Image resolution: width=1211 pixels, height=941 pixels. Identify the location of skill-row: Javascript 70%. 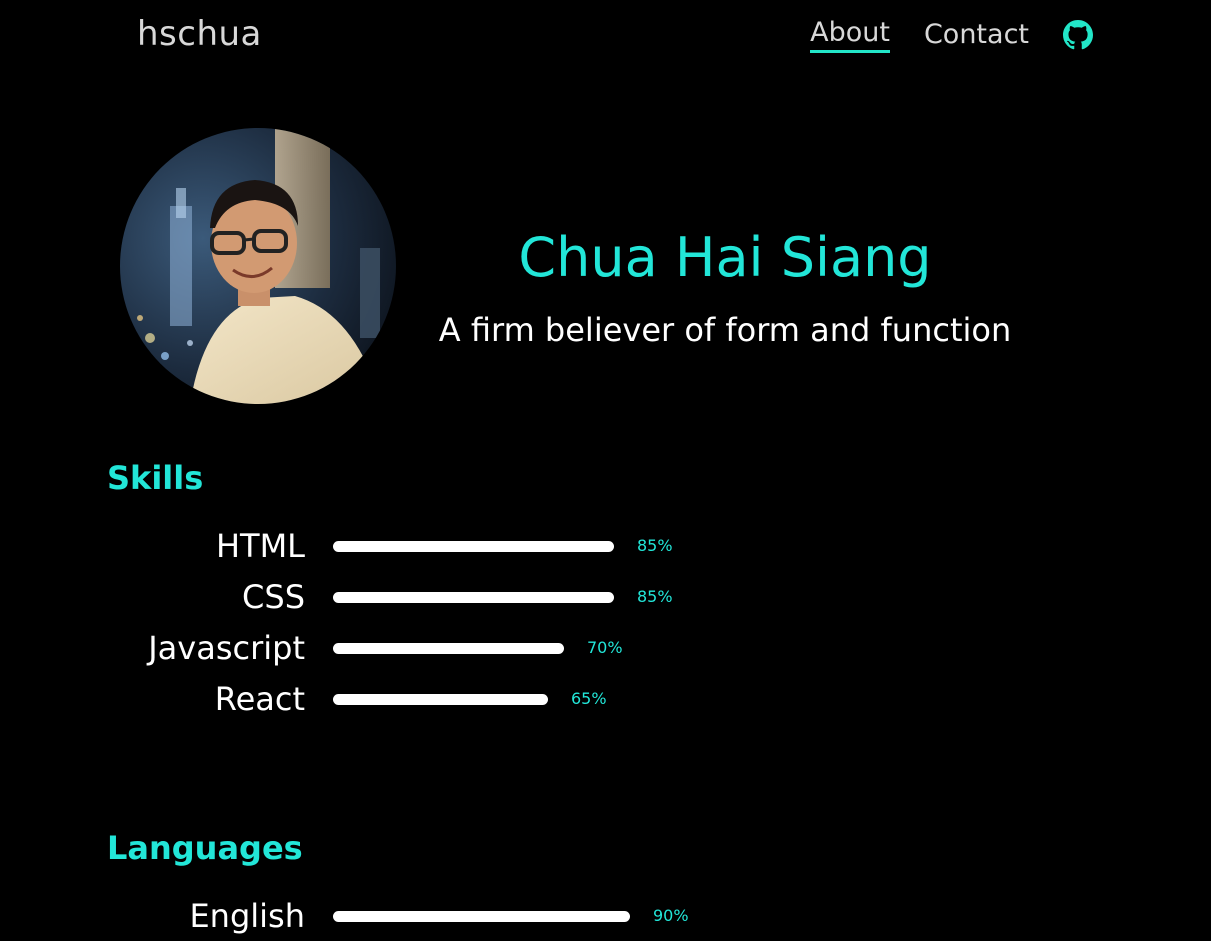
(400, 648).